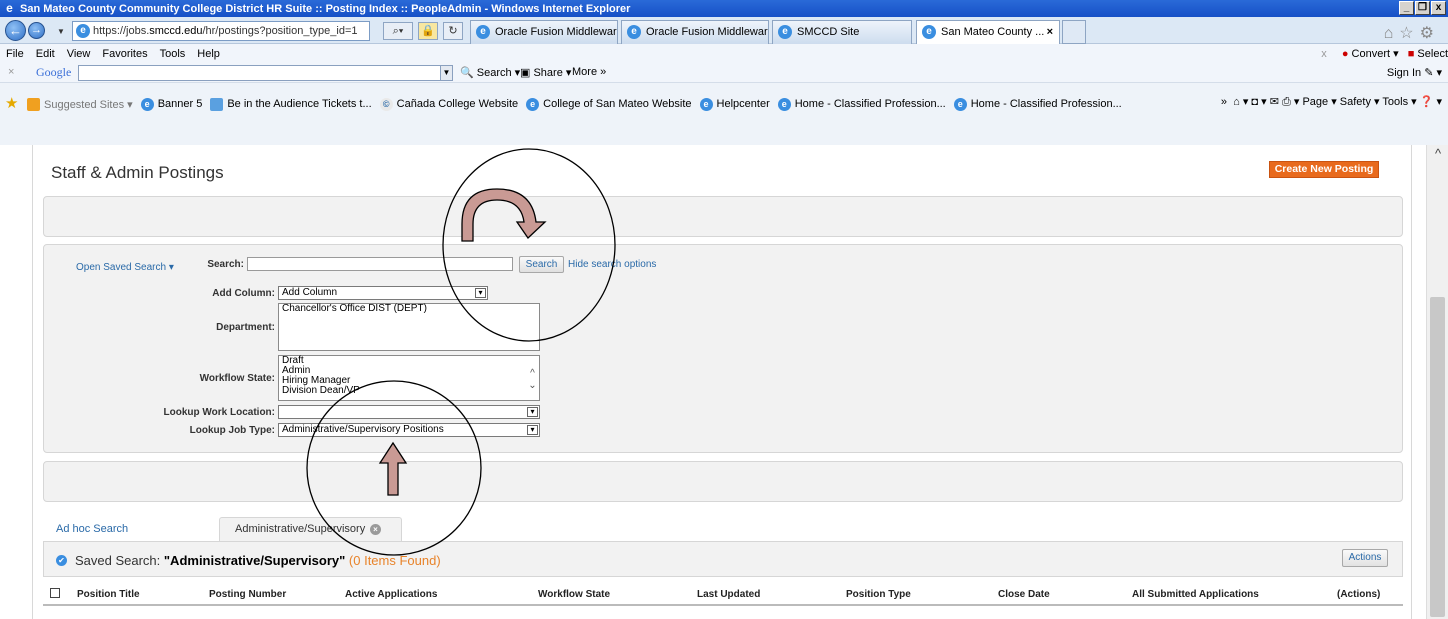 Image resolution: width=1448 pixels, height=619 pixels. Describe the element at coordinates (409, 430) in the screenshot. I see `job-type-select: Administrative/Supervisory Positions ▾` at that location.